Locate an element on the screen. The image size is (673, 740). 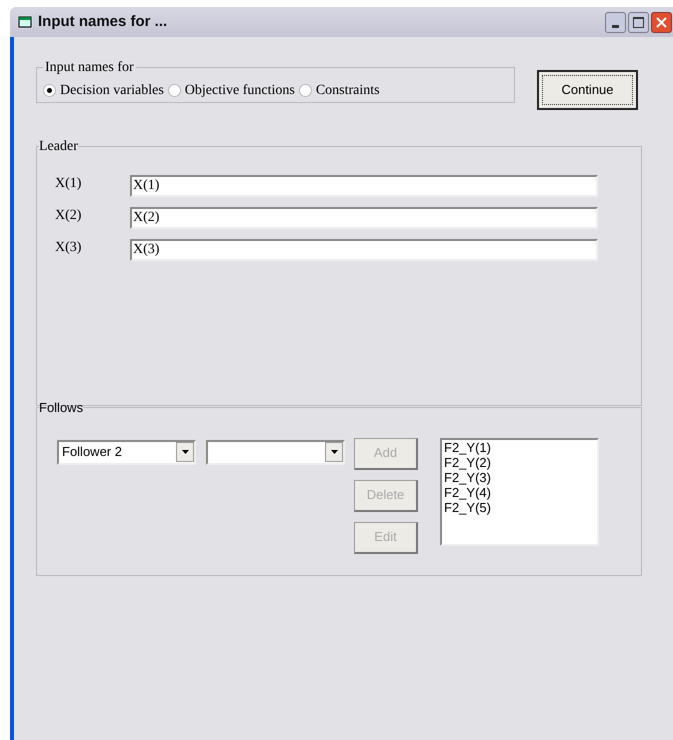
name-input-field: X(1) is located at coordinates (364, 186).